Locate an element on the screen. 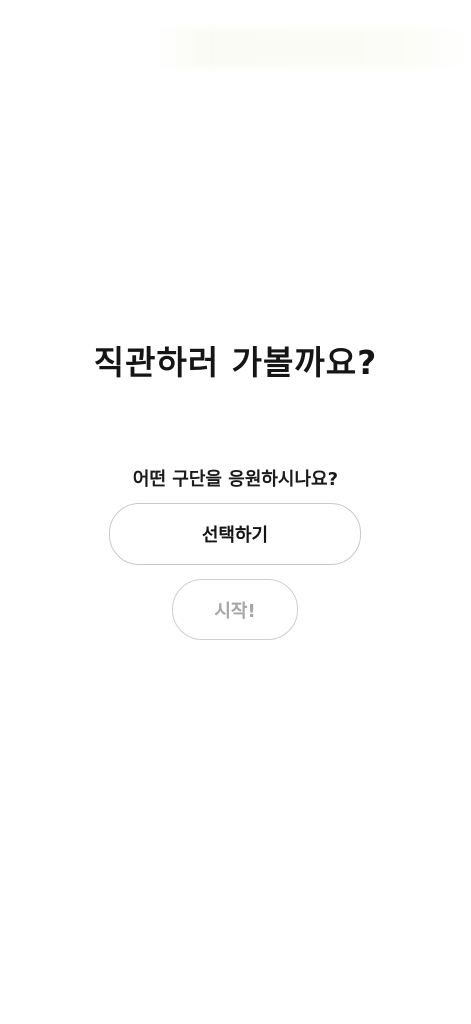 The height and width of the screenshot is (1024, 471). start-button-label: 시작! is located at coordinates (235, 611).